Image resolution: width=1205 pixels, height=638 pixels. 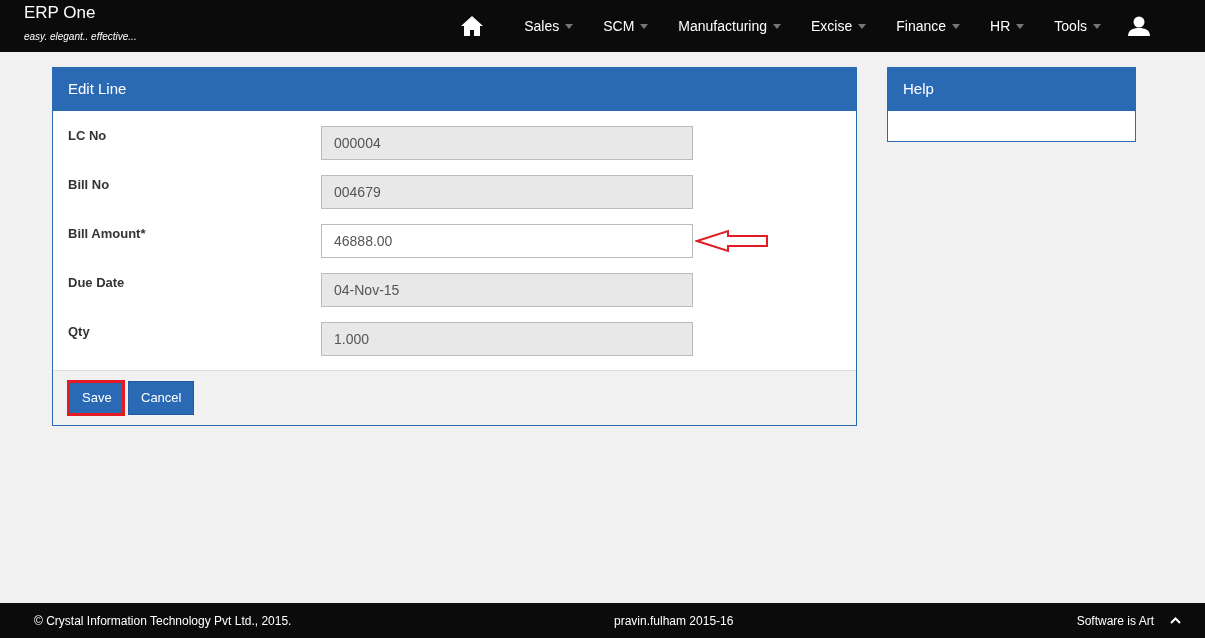 I want to click on user-icon, so click(x=1139, y=26).